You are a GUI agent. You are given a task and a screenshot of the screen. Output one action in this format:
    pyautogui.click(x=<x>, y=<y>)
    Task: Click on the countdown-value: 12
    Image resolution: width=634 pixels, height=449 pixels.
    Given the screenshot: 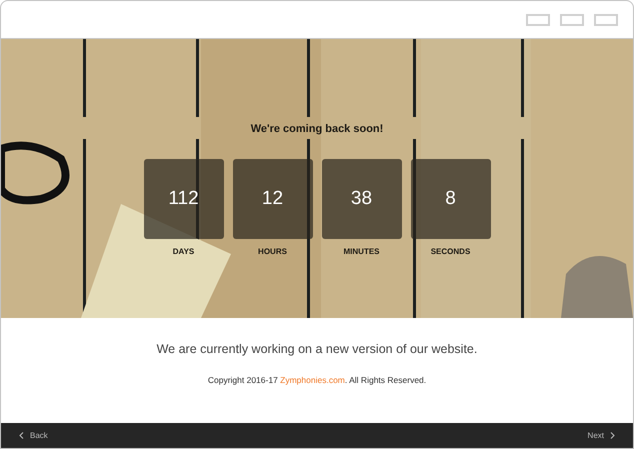 What is the action you would take?
    pyautogui.click(x=272, y=199)
    